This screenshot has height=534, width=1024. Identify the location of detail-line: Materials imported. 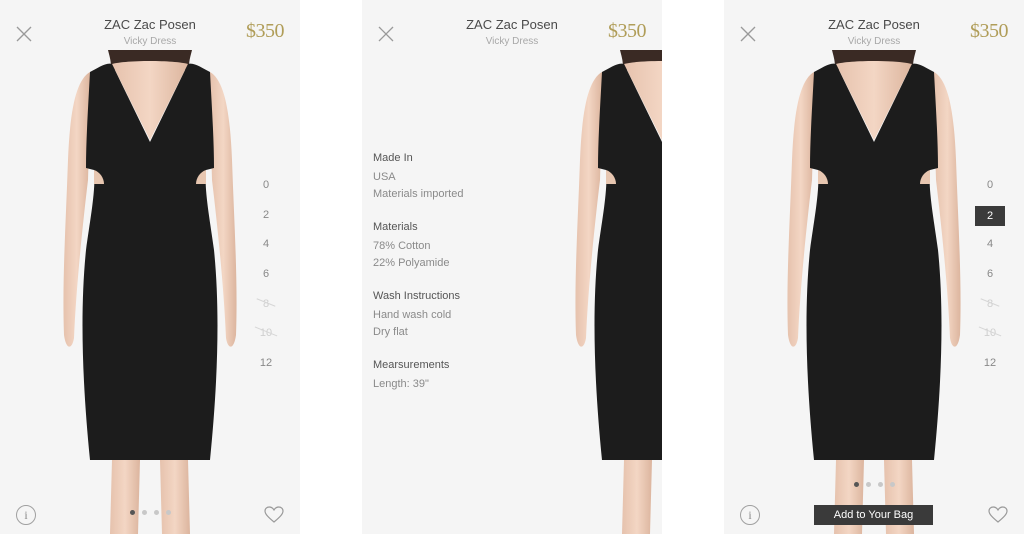
(418, 194).